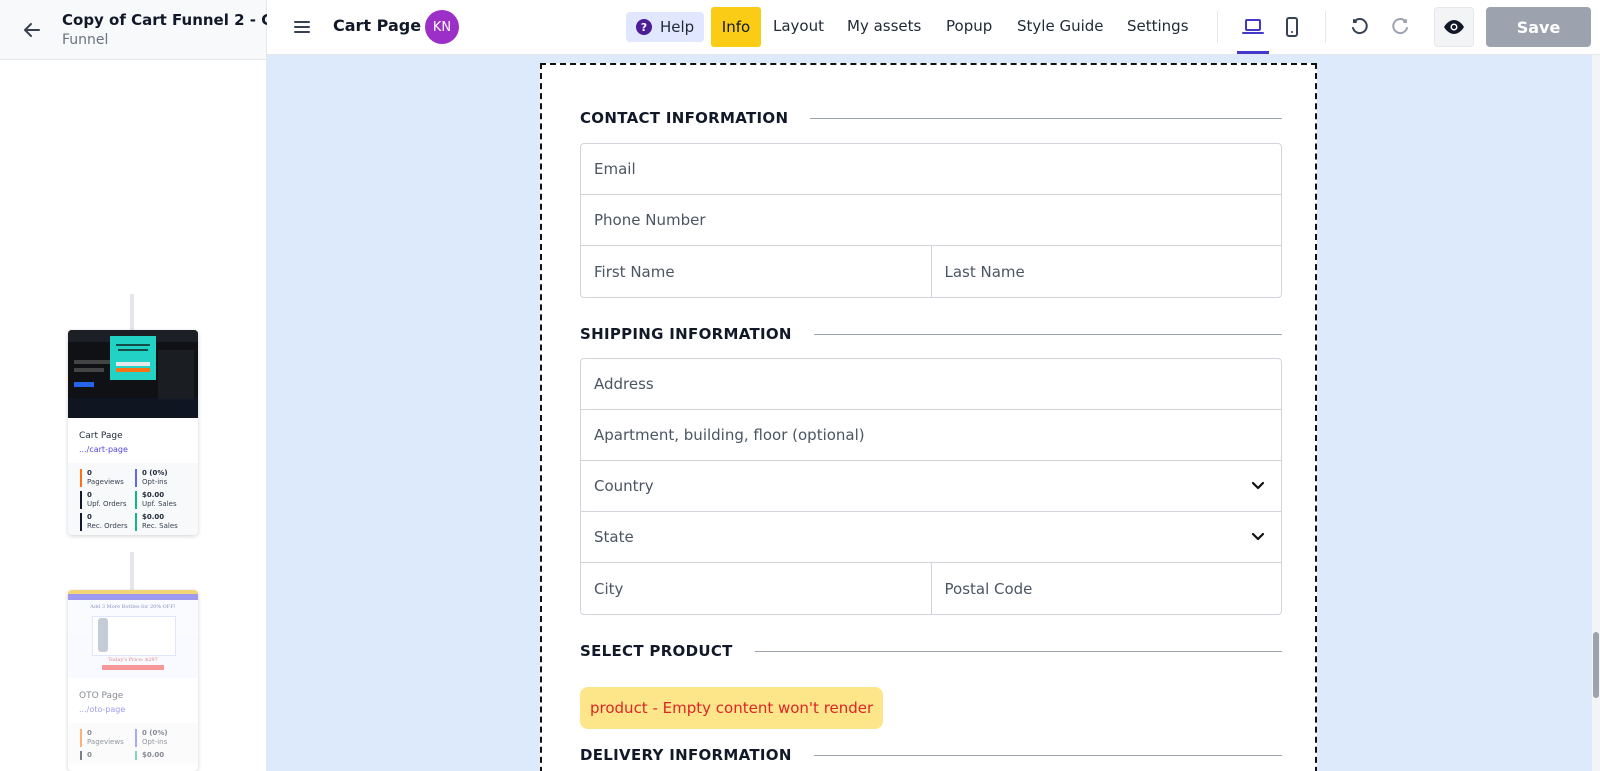 The image size is (1600, 771). What do you see at coordinates (931, 169) in the screenshot?
I see `email-field: Email` at bounding box center [931, 169].